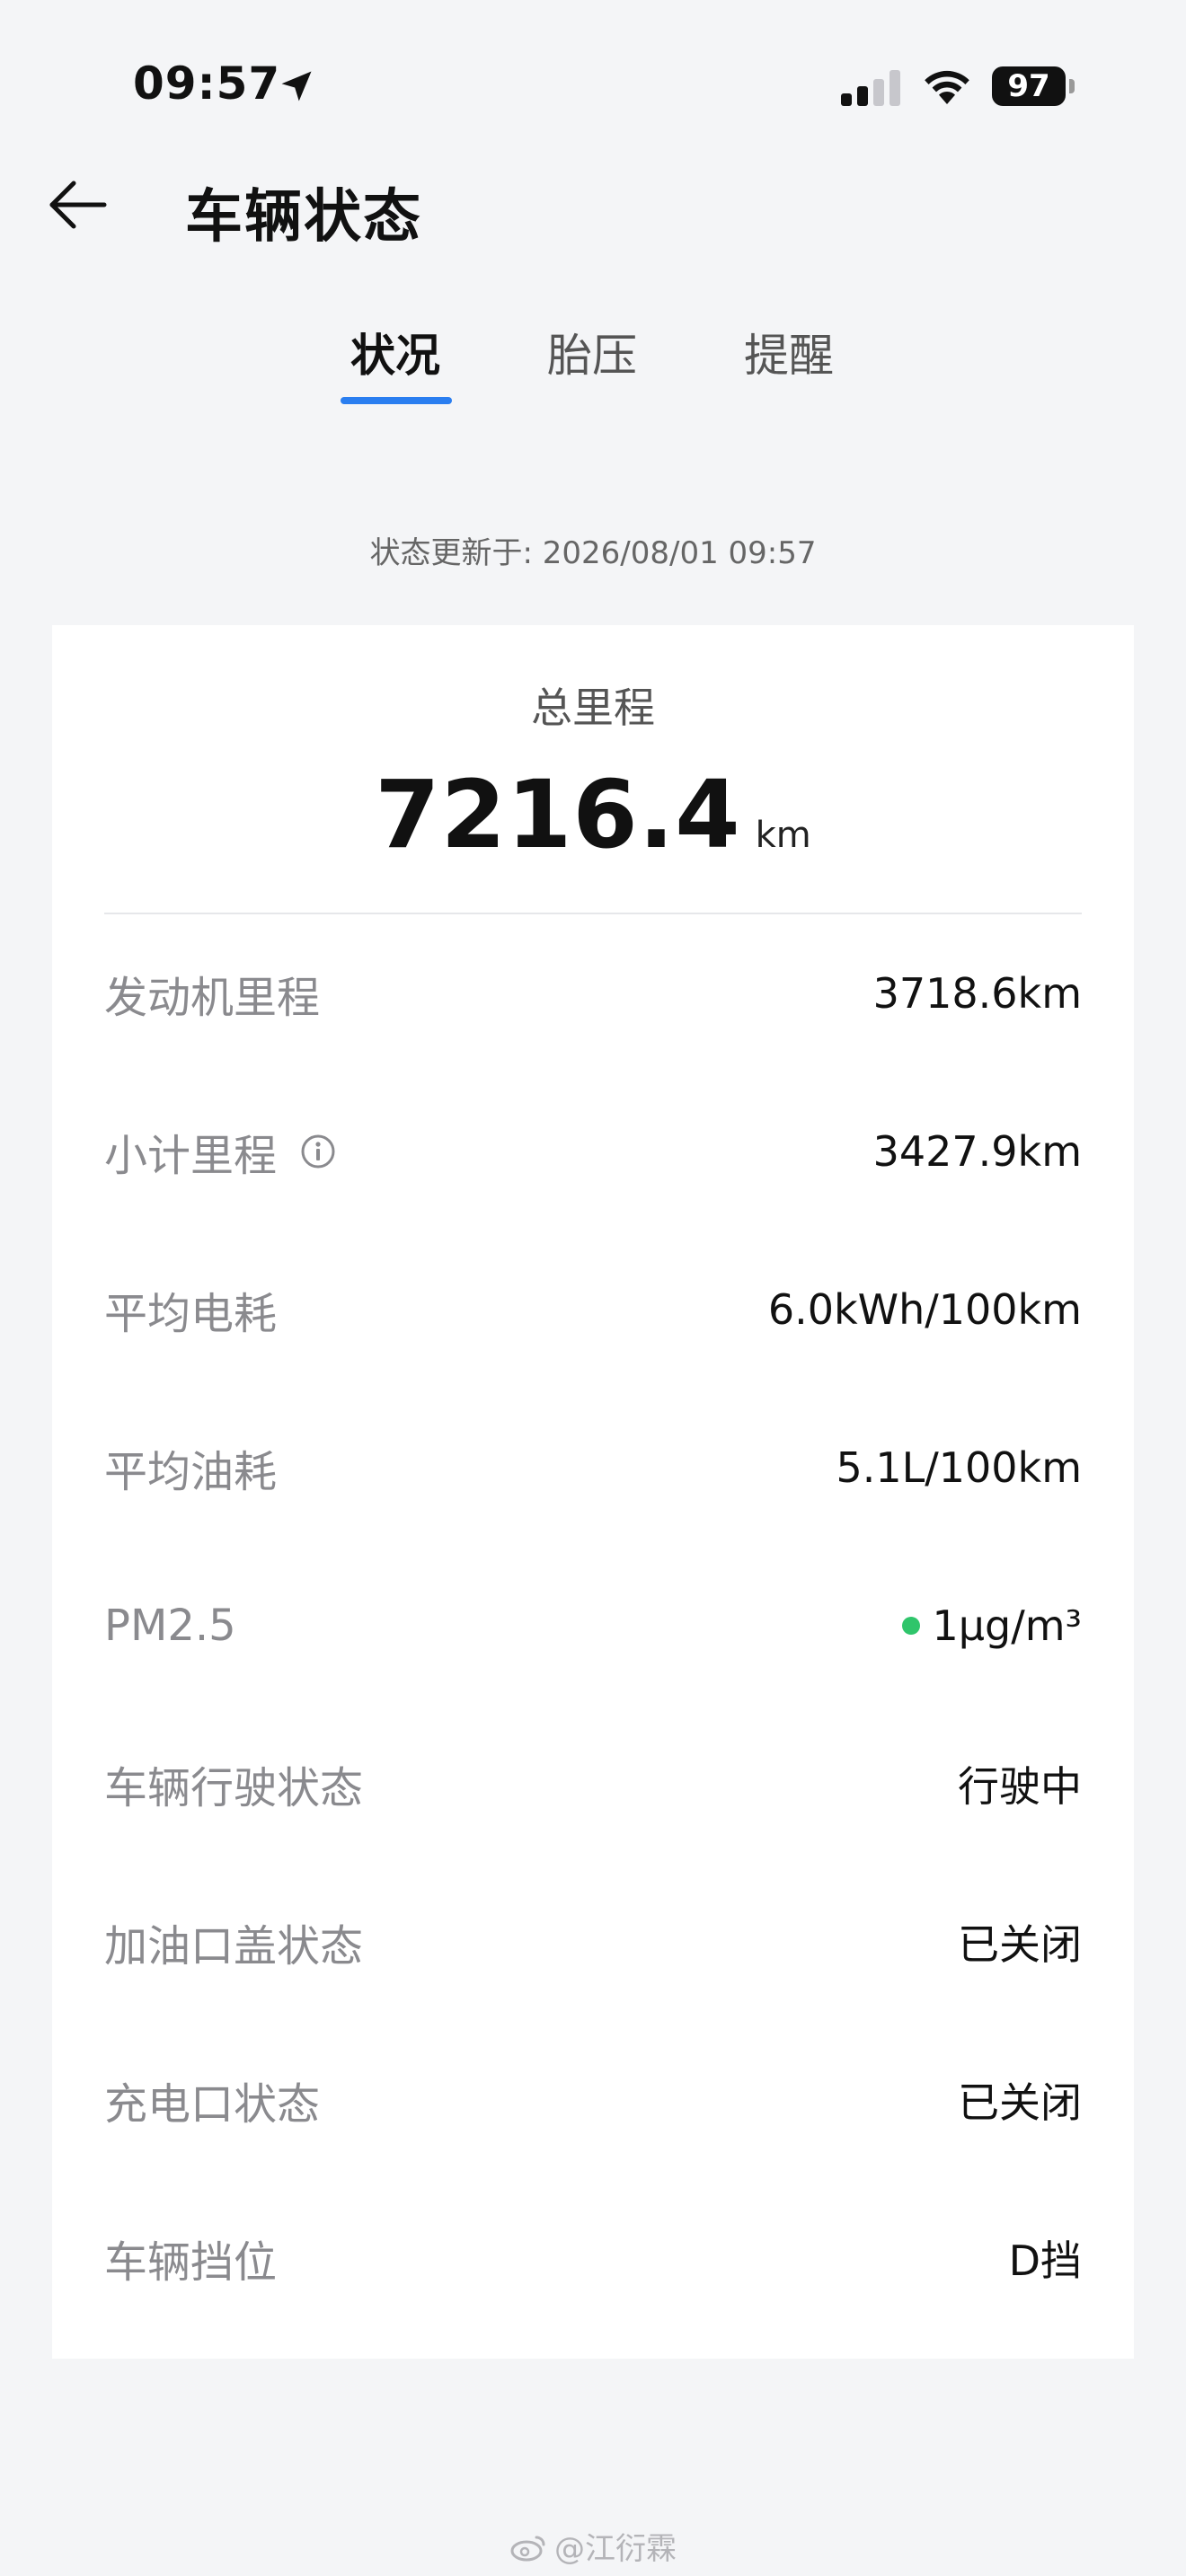  What do you see at coordinates (395, 360) in the screenshot?
I see `tab-condition: 状况` at bounding box center [395, 360].